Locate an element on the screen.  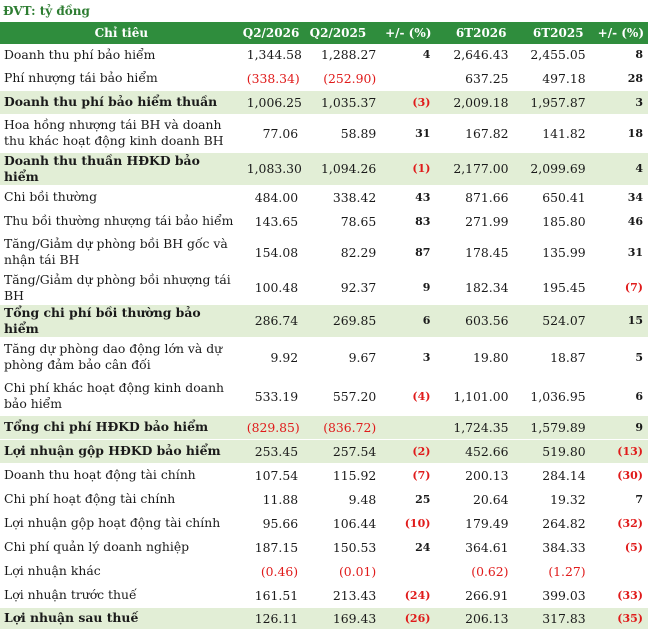
row-label: Tổng chi phí bồi thường bảo hiểm is located at coordinates (121, 321).